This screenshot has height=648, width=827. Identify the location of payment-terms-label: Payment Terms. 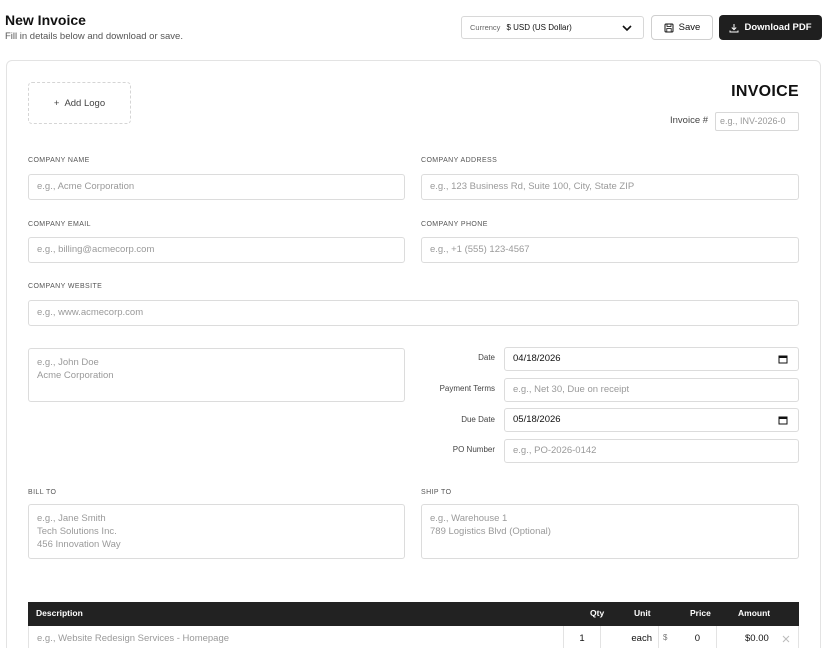
(467, 388).